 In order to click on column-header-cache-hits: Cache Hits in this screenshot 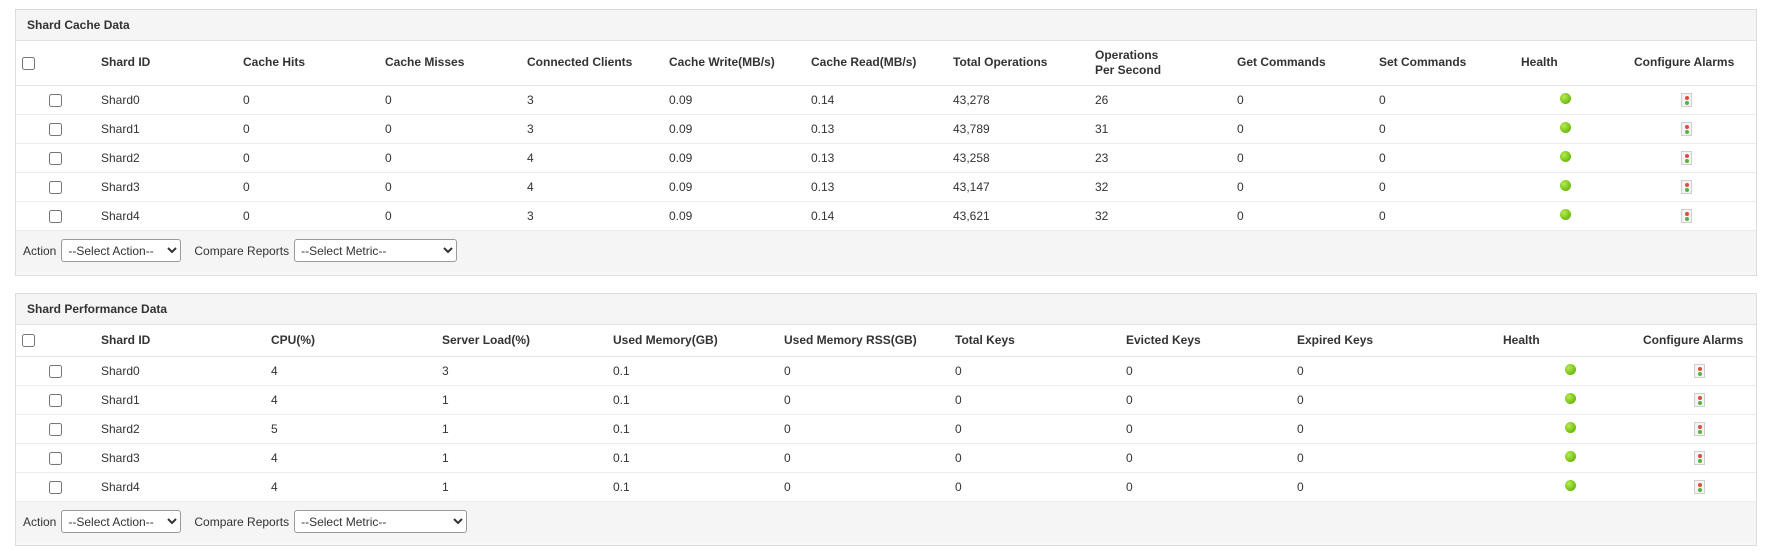, I will do `click(308, 63)`.